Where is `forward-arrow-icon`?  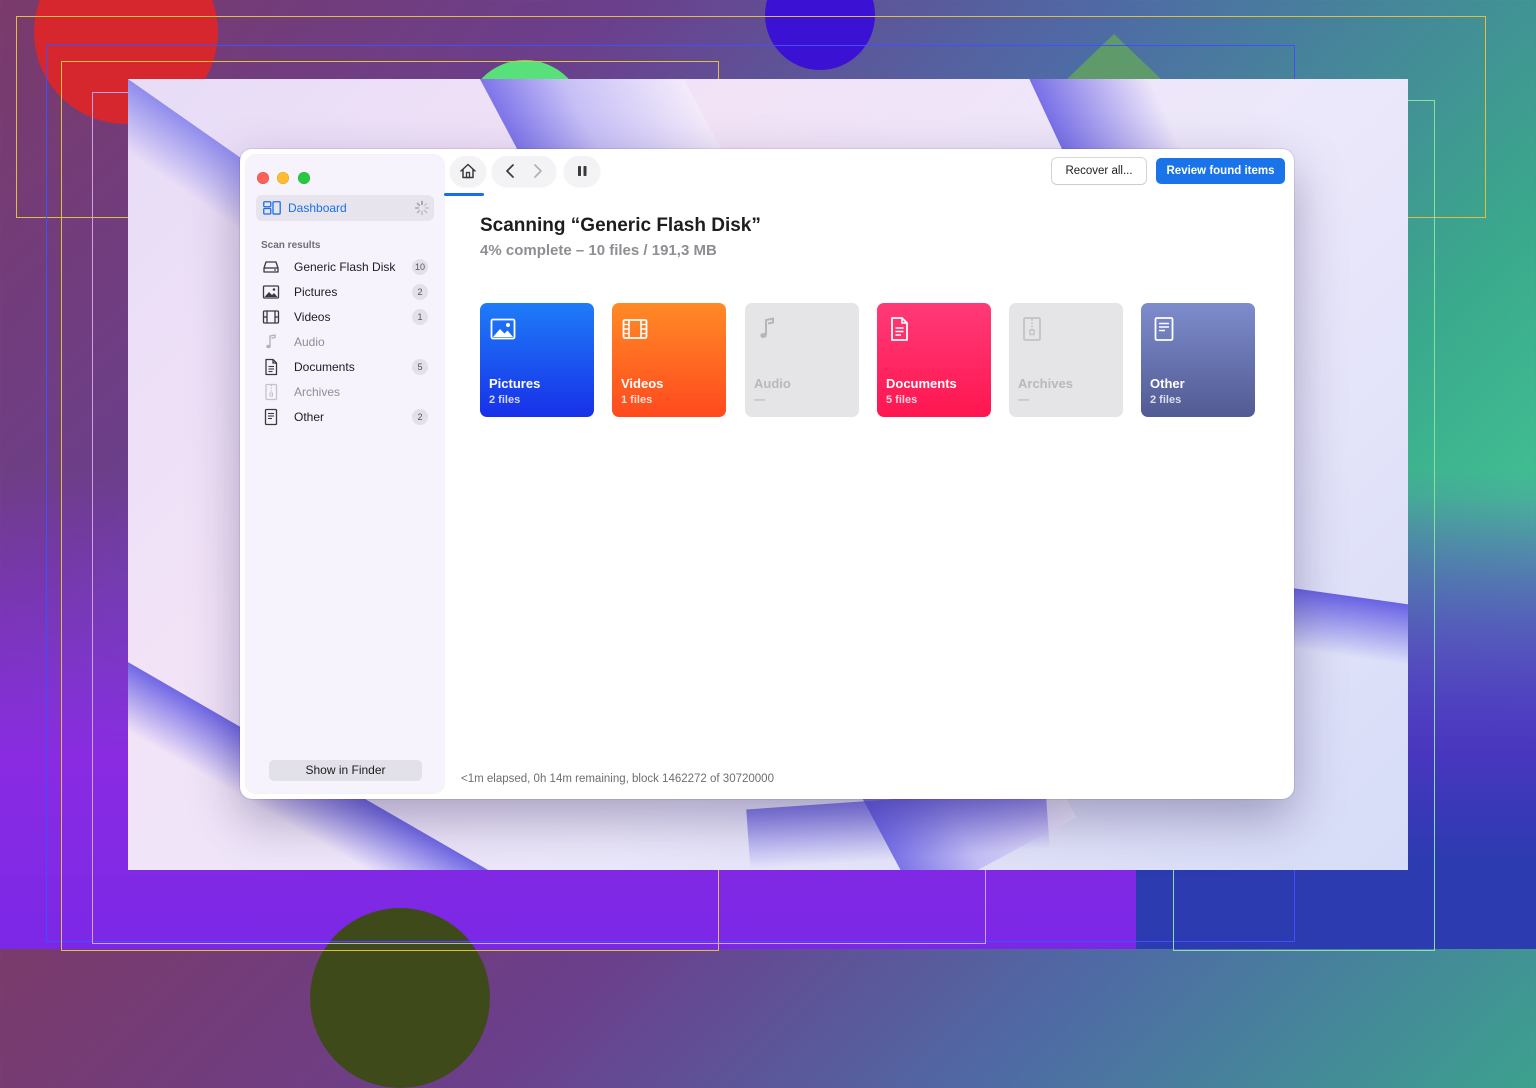
forward-arrow-icon is located at coordinates (538, 171).